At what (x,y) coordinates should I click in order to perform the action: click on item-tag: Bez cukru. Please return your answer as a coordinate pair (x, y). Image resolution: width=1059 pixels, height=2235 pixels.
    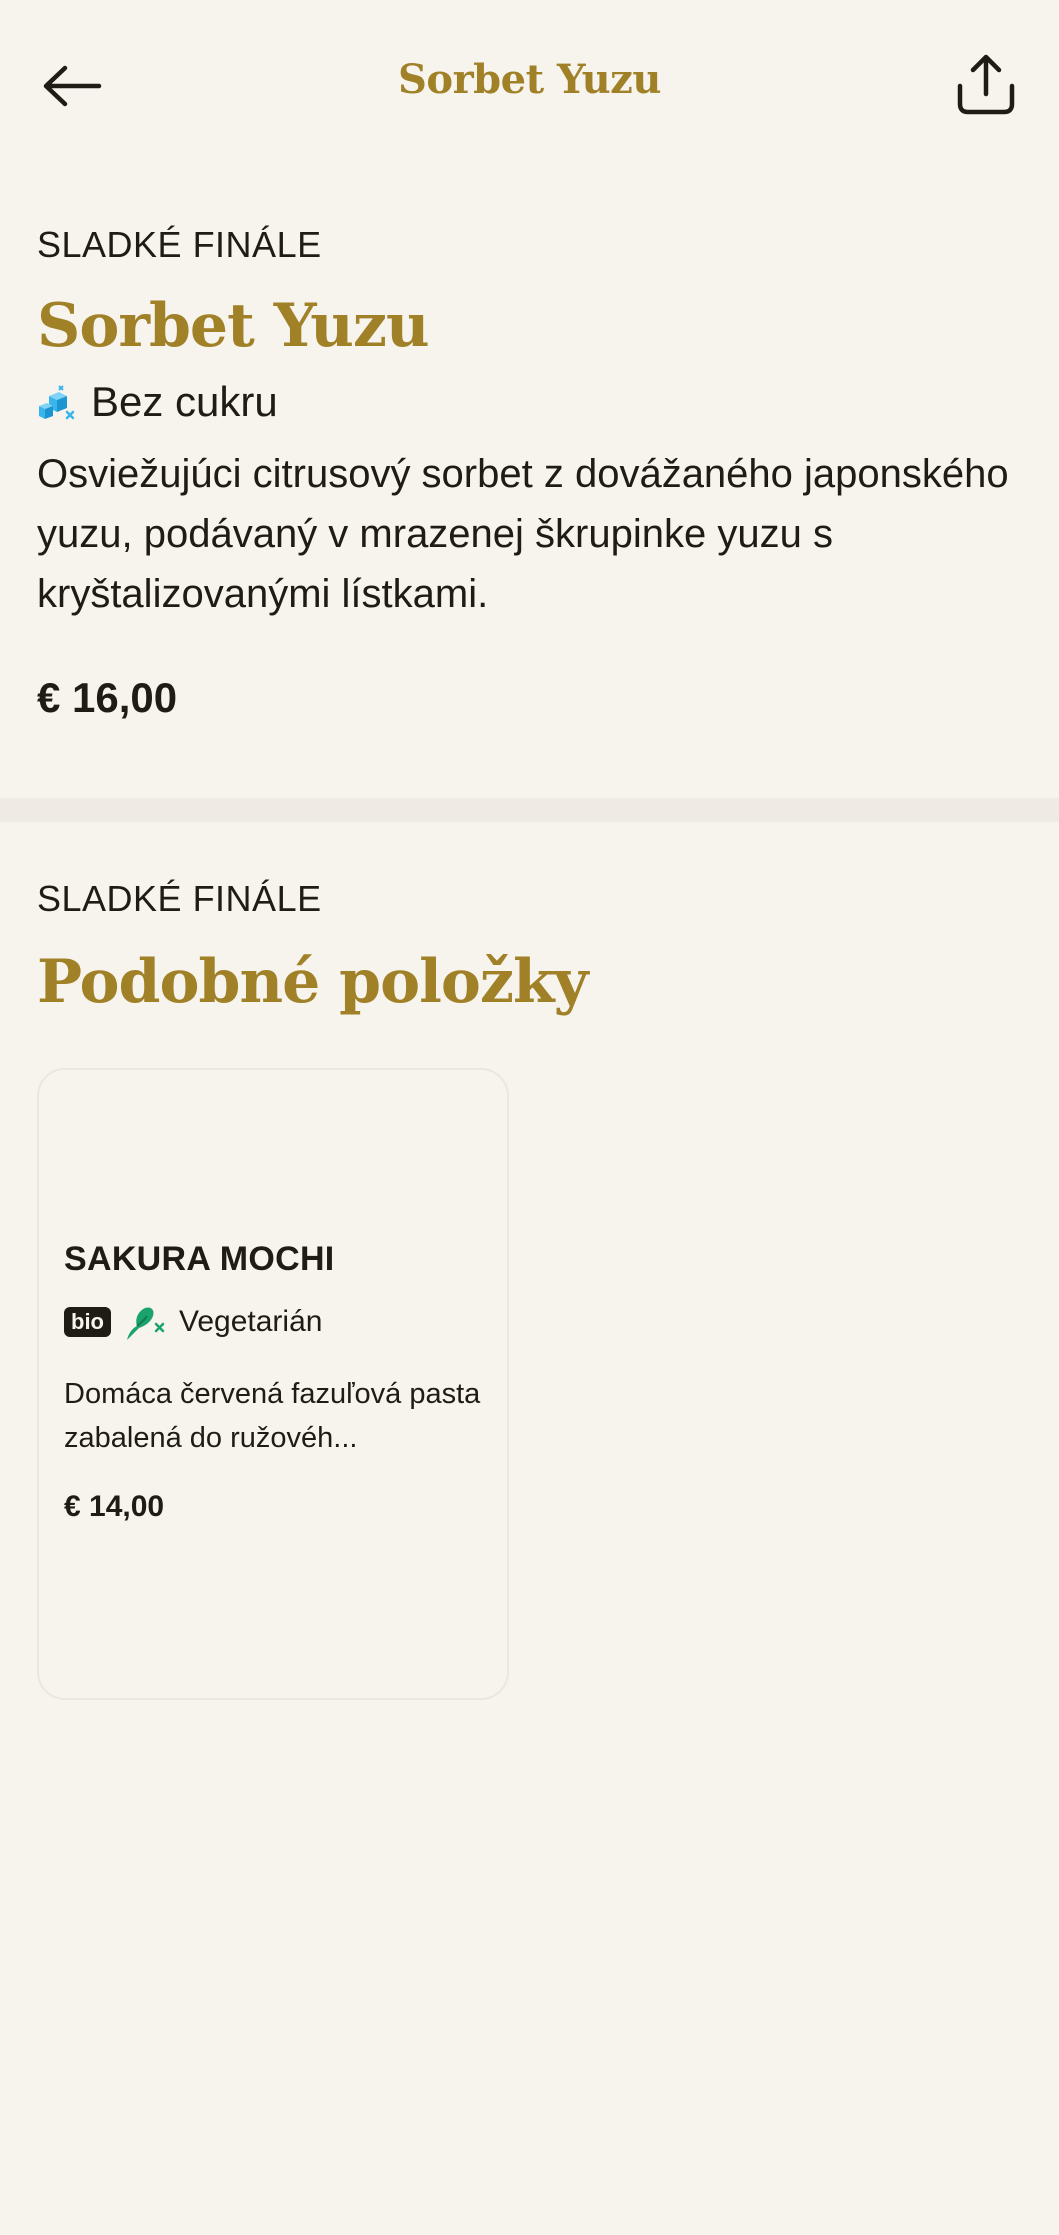
    Looking at the image, I should click on (532, 402).